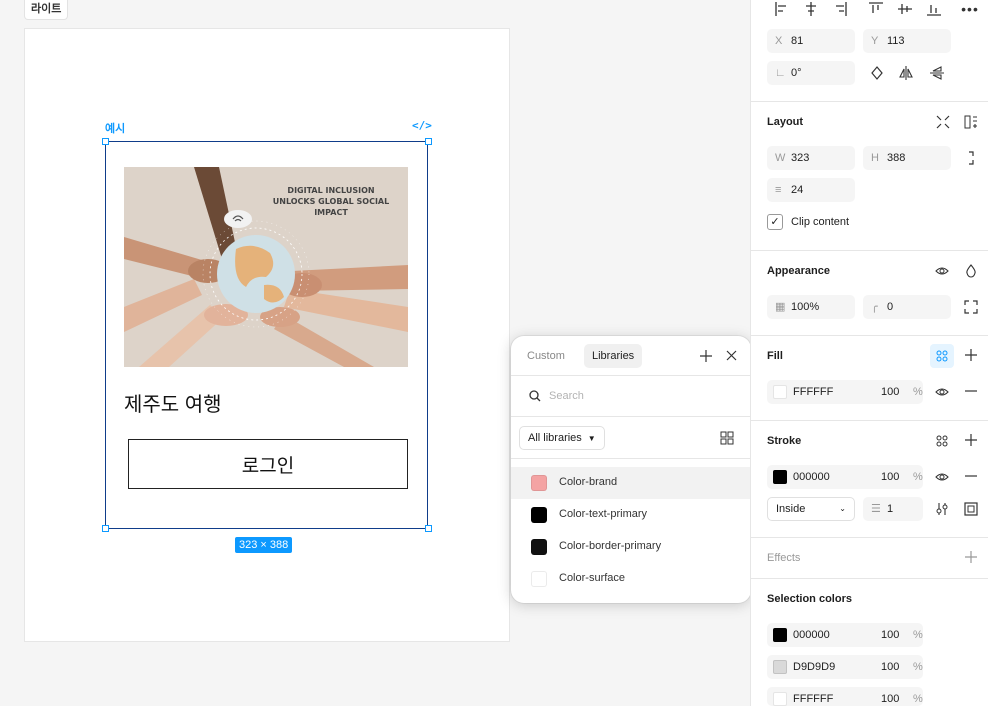  What do you see at coordinates (890, 509) in the screenshot?
I see `stroke-weight-value: 1` at bounding box center [890, 509].